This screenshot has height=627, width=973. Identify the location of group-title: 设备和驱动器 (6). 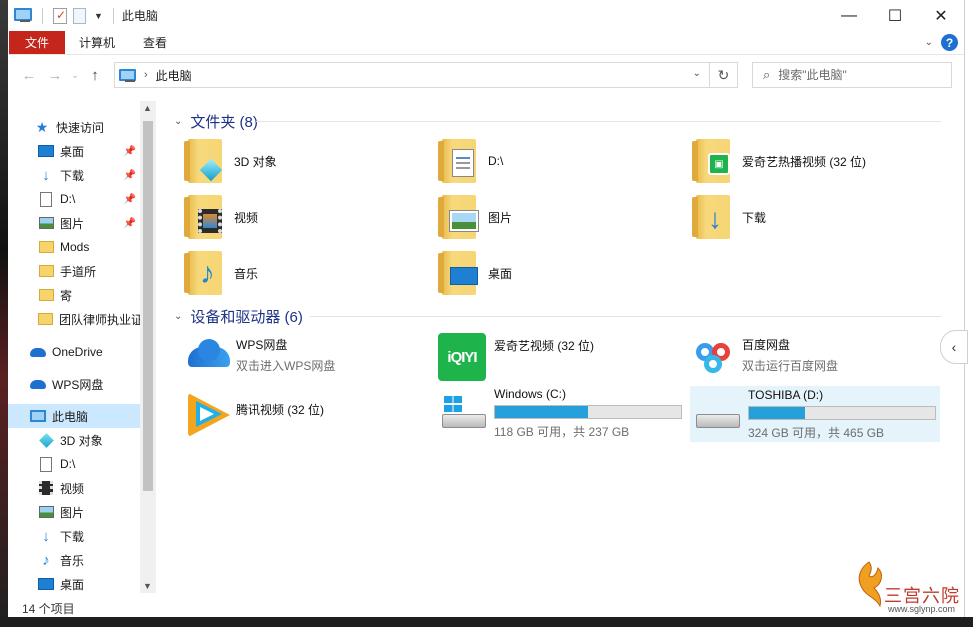
(246, 317).